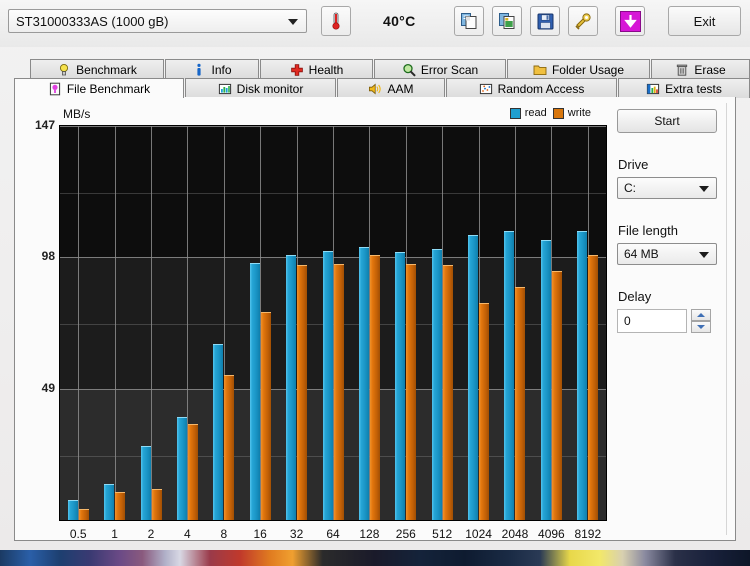 The height and width of the screenshot is (566, 750). What do you see at coordinates (375, 23) in the screenshot?
I see `top-toolbar: ST31000333AS (1000 gB) 40°C Exit` at bounding box center [375, 23].